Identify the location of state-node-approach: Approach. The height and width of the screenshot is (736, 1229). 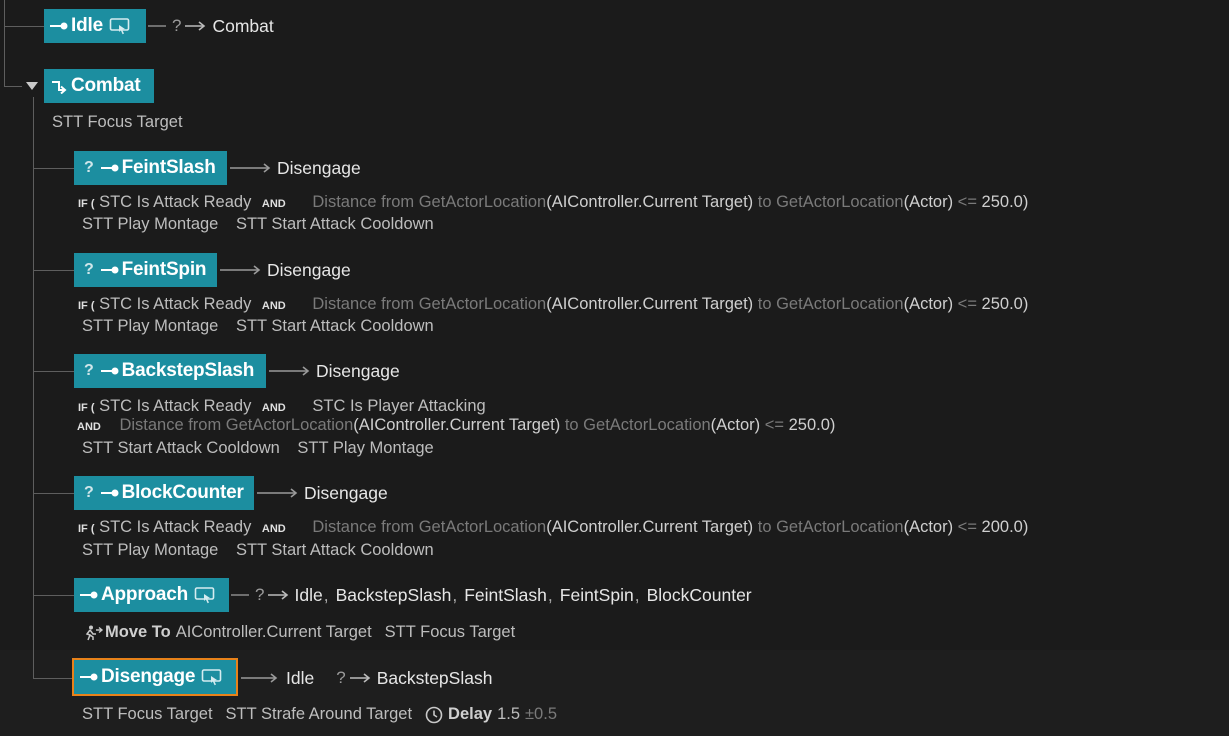
(151, 595).